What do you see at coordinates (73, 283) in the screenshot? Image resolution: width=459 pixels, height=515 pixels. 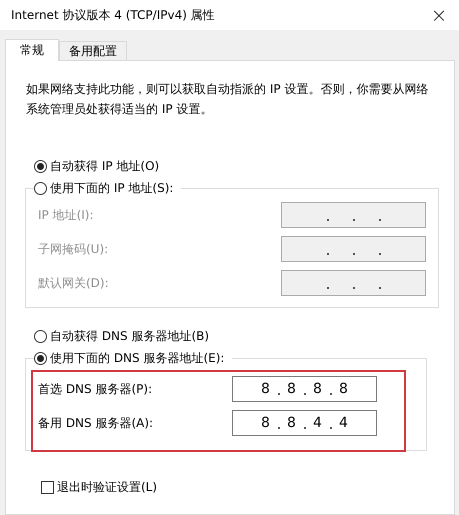 I see `field-label: 默认网关(D):` at bounding box center [73, 283].